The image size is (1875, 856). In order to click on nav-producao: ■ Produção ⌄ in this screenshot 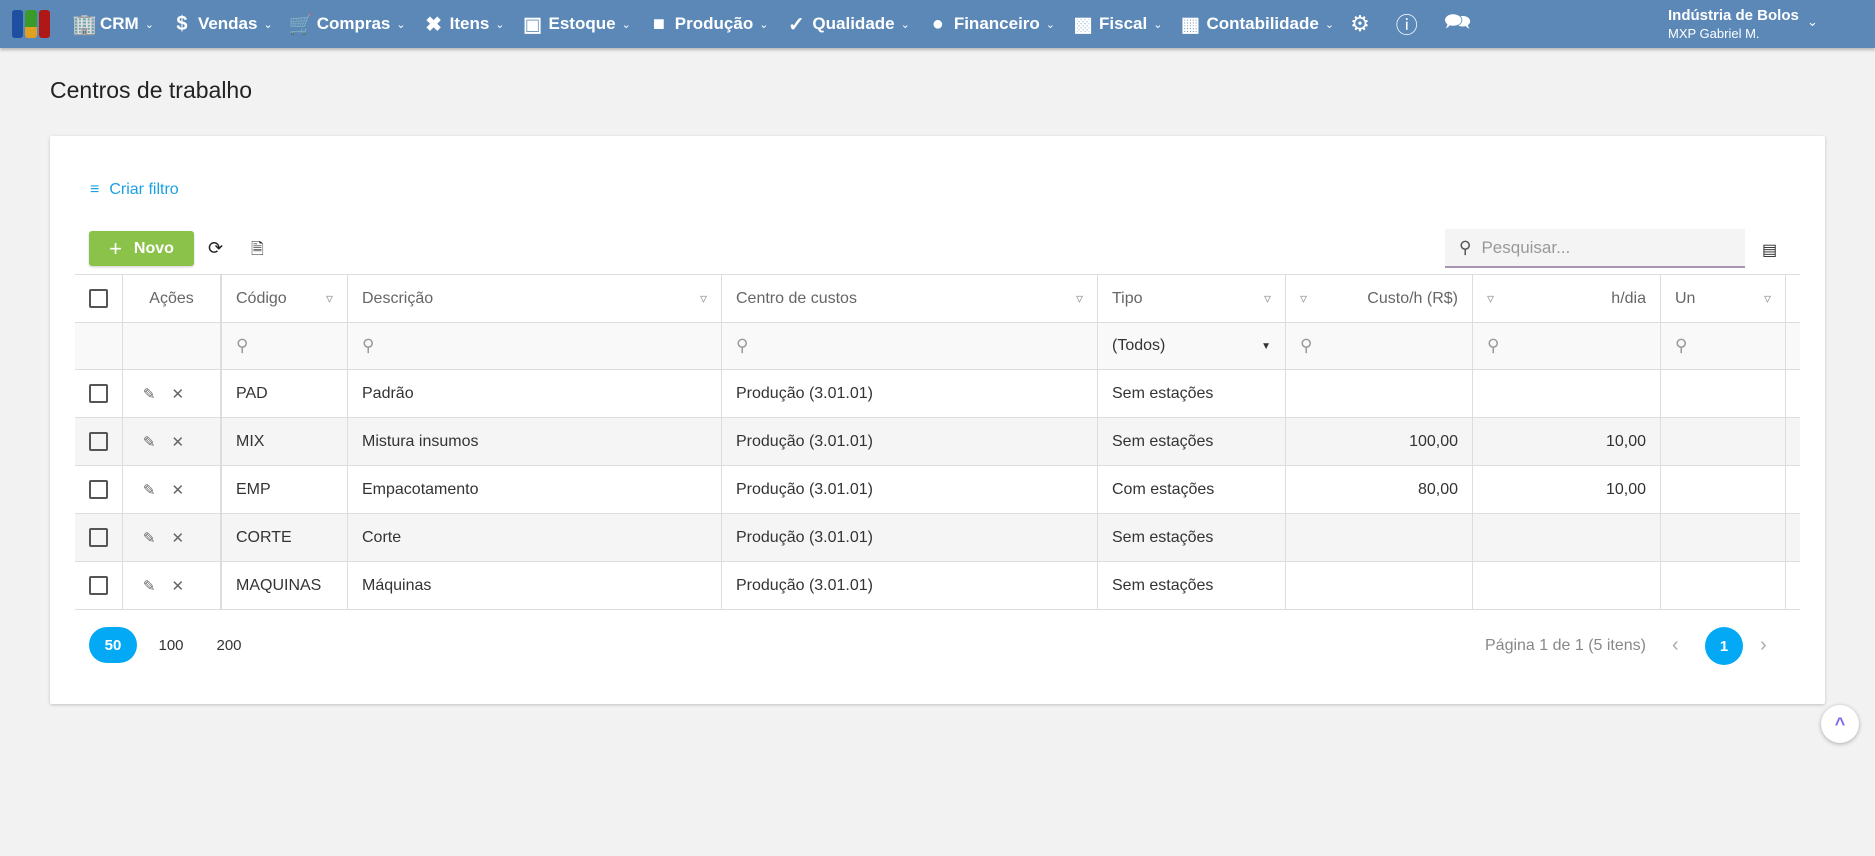, I will do `click(708, 24)`.